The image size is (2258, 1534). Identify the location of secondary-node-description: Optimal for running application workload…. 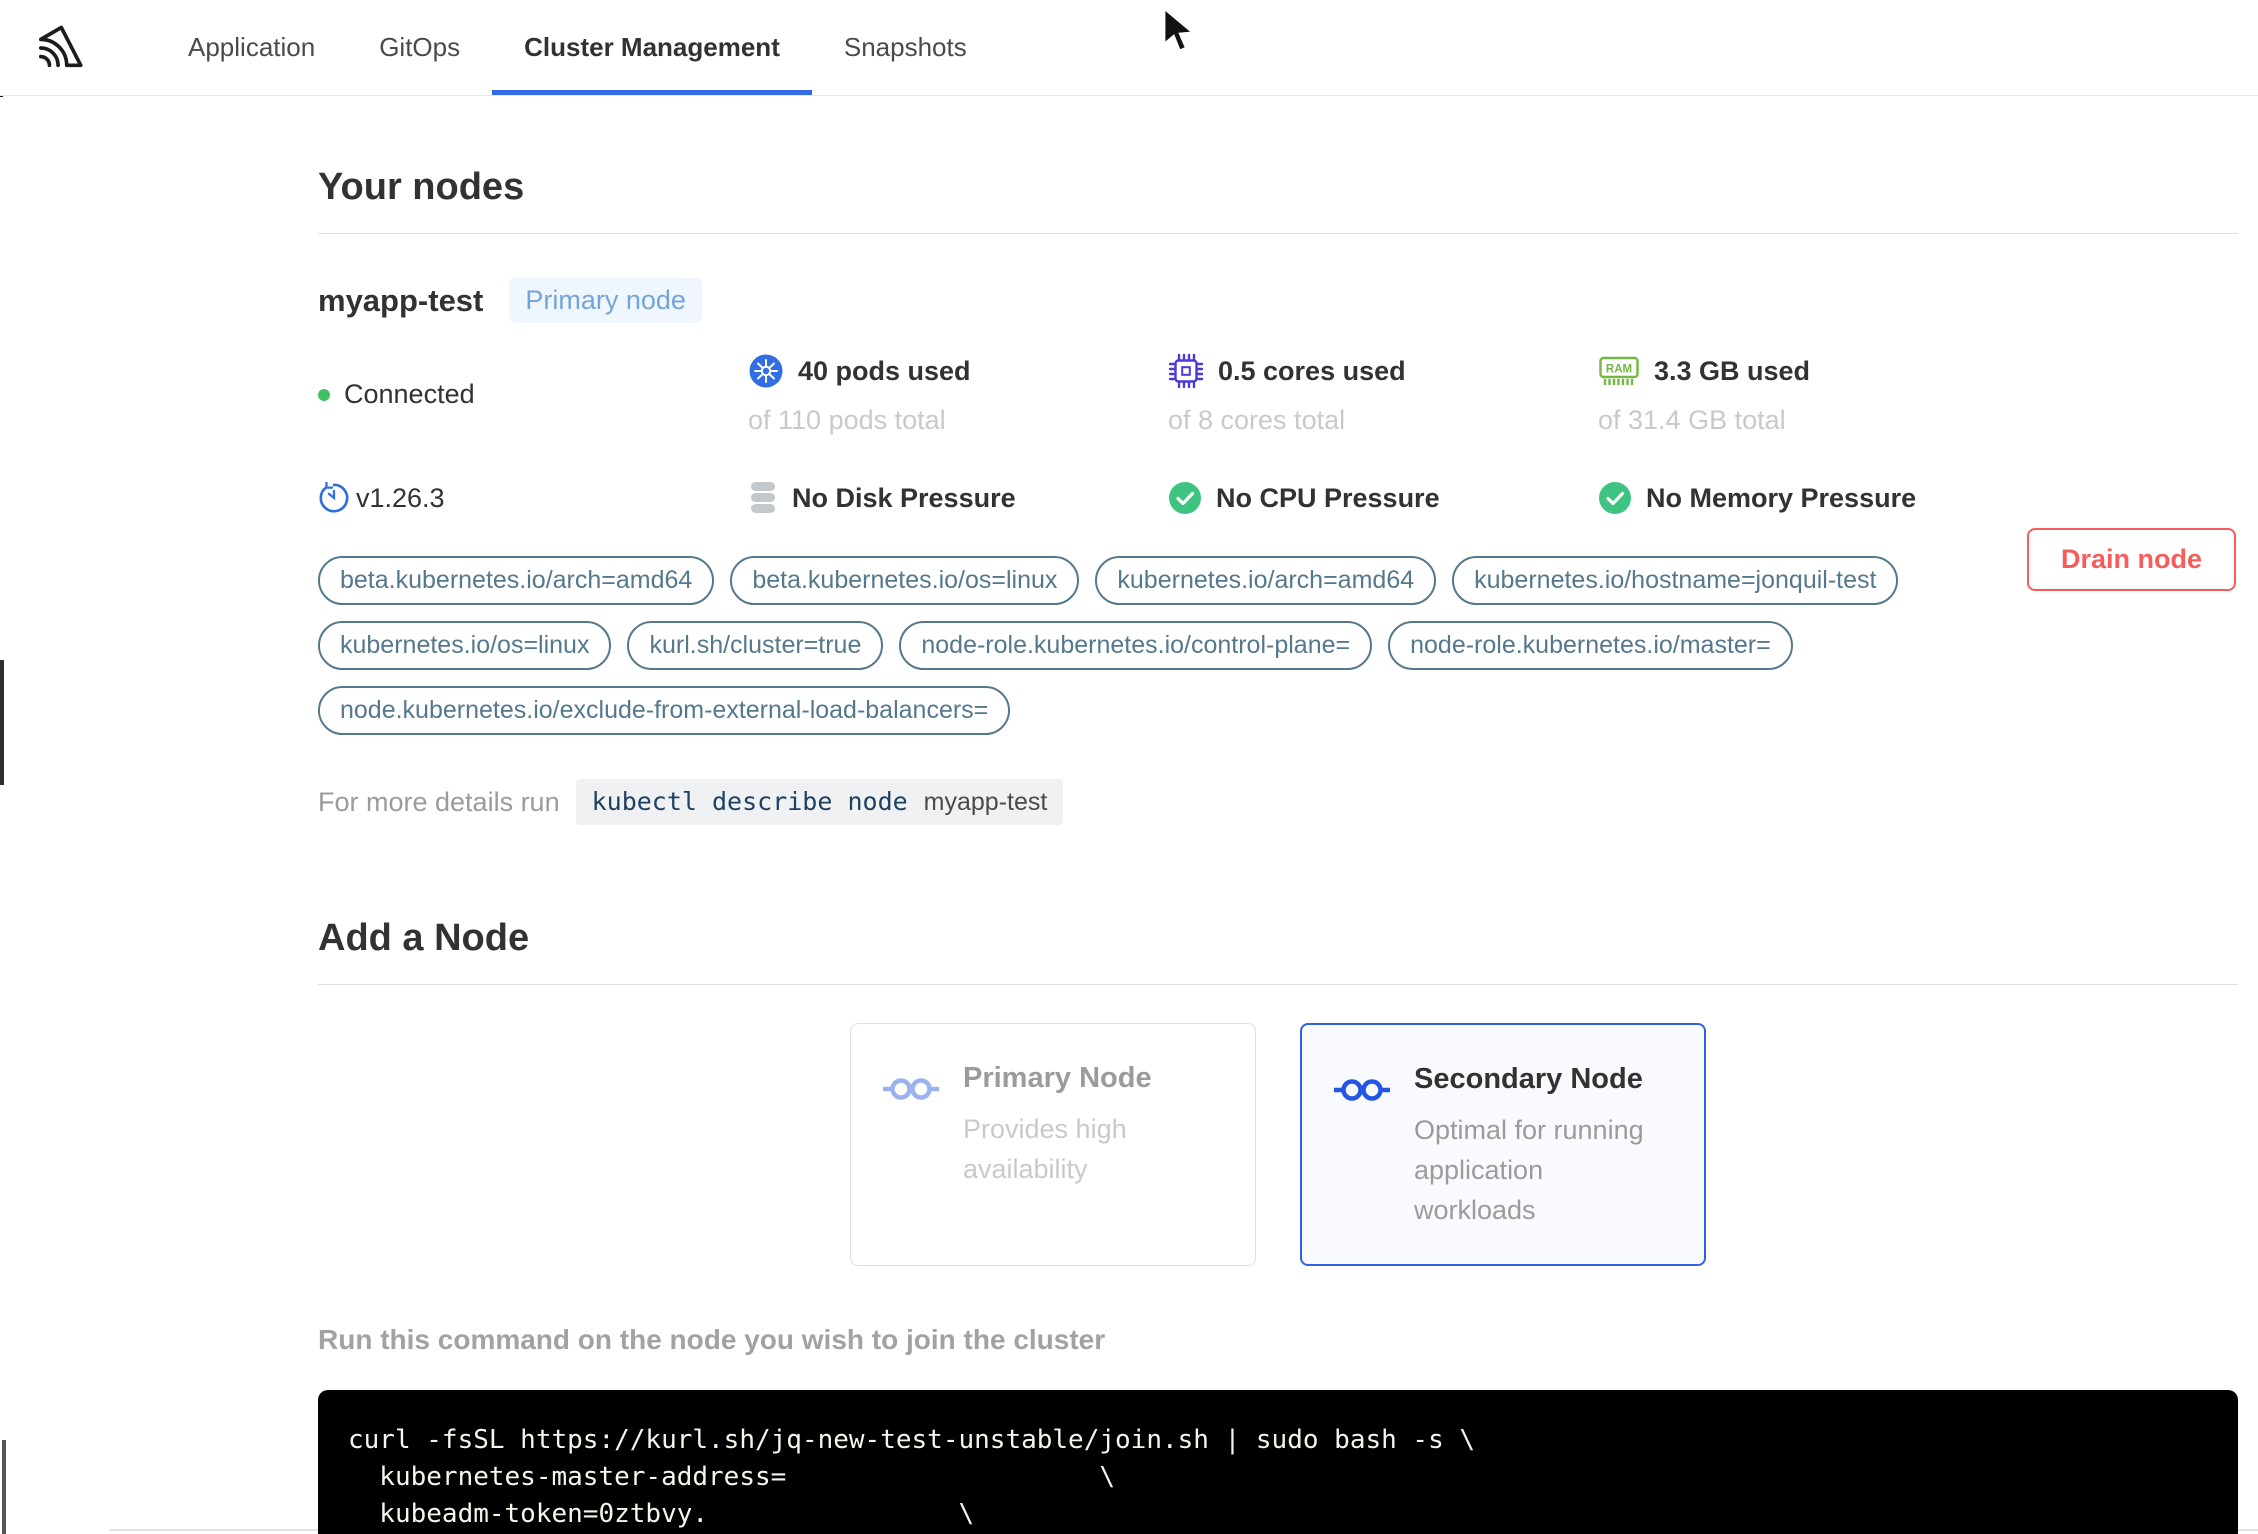
(1529, 1170).